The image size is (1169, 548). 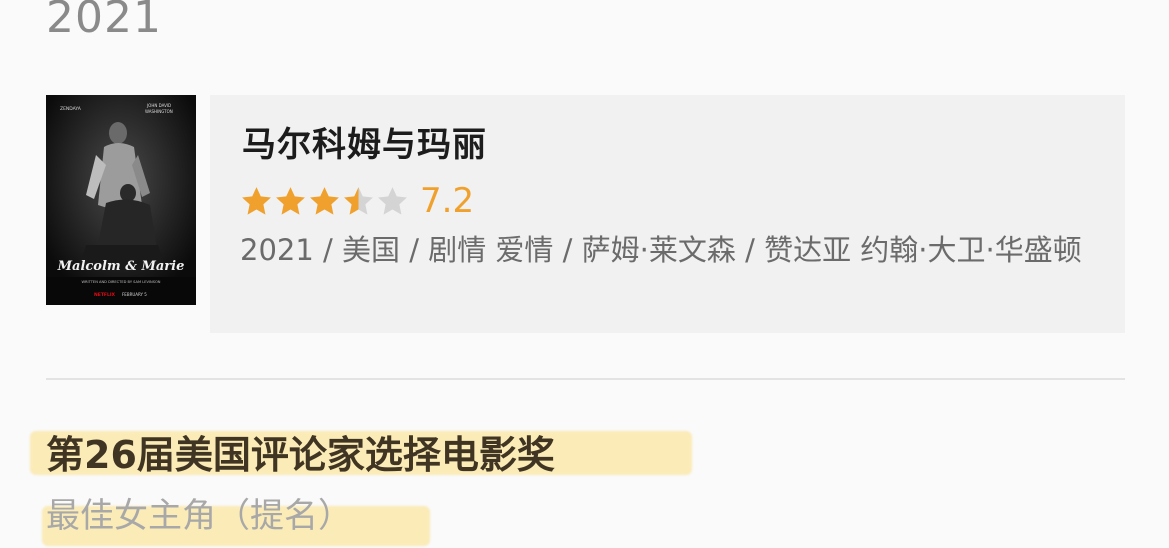 I want to click on poster-actor-right-2: WASHINGTON, so click(x=159, y=111).